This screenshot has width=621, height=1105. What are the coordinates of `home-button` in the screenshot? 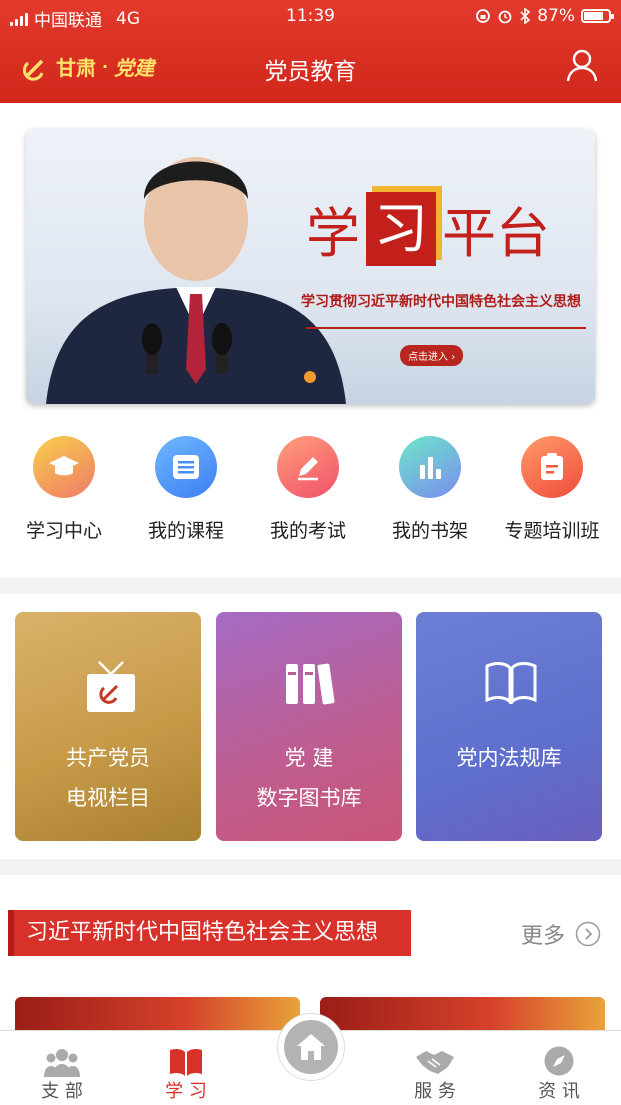 It's located at (311, 1047).